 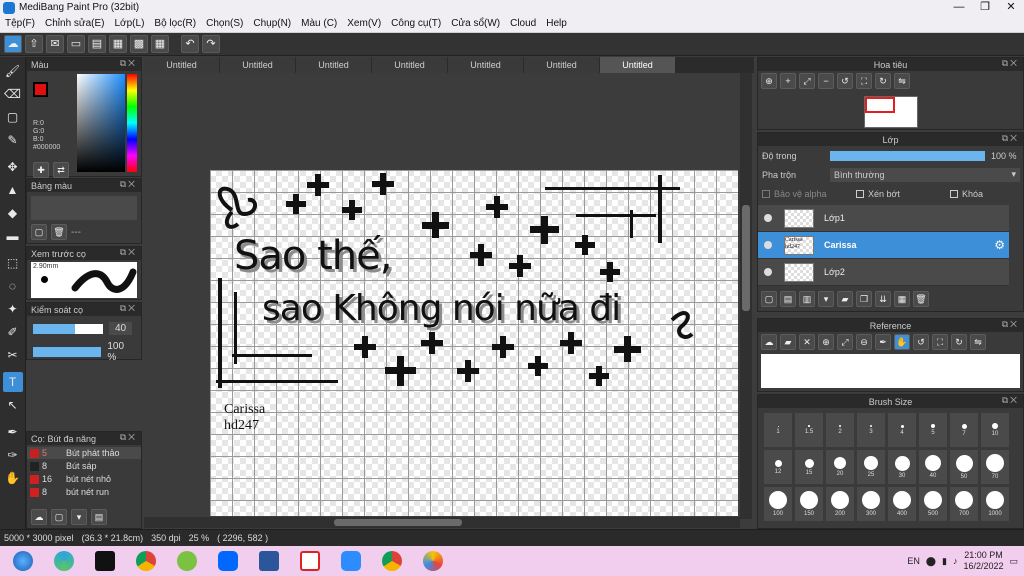 I want to click on menu-edit: Chỉnh sửa(E), so click(x=75, y=23).